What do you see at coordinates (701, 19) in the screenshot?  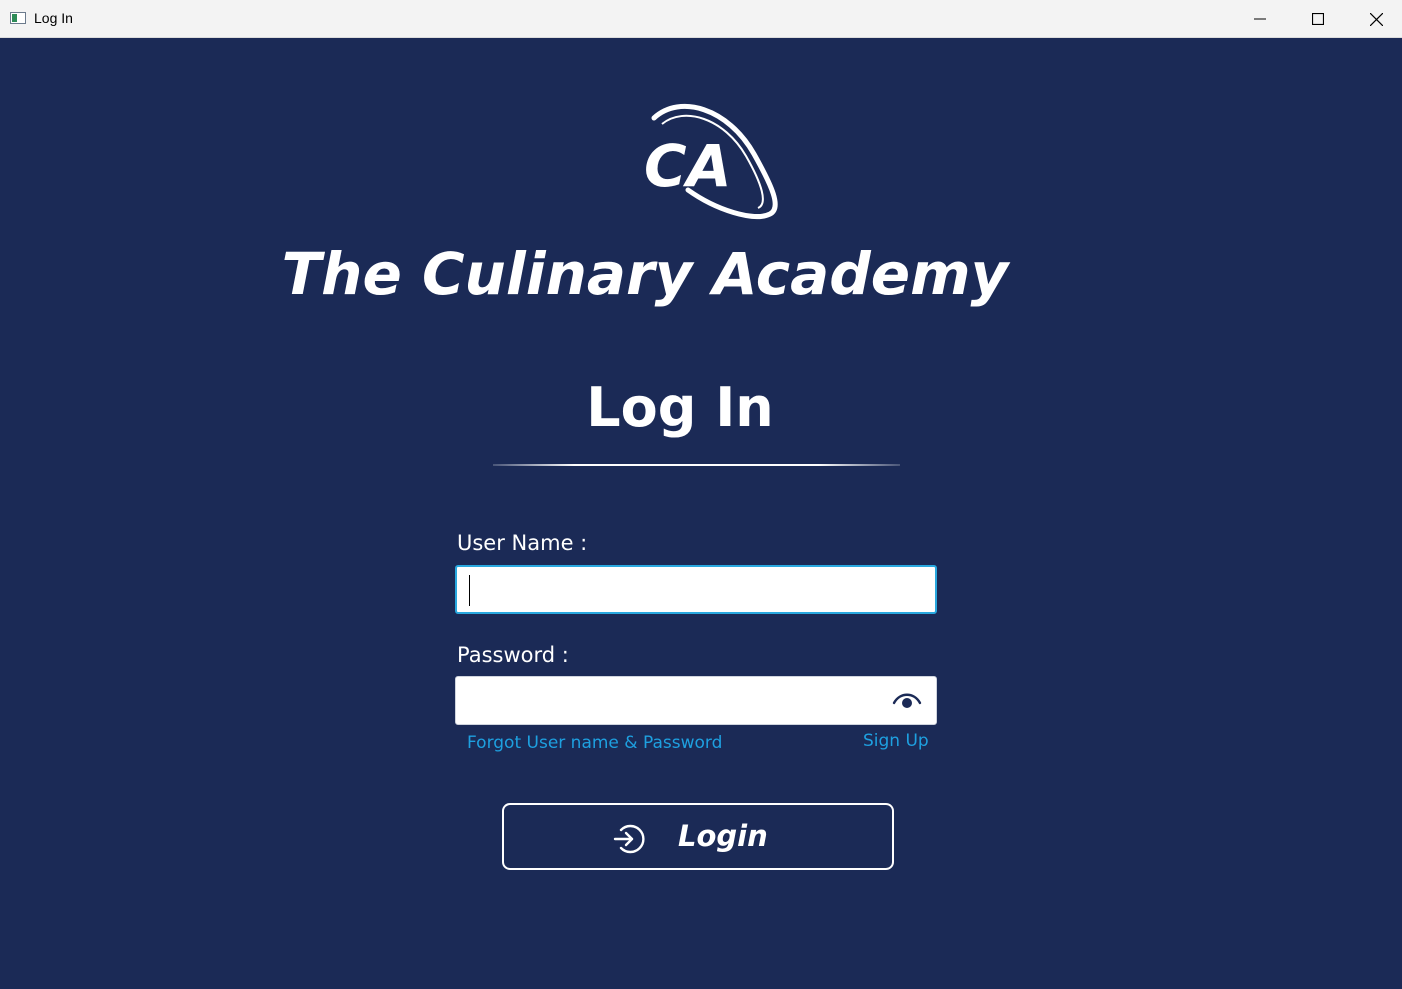 I see `title-bar: Log In` at bounding box center [701, 19].